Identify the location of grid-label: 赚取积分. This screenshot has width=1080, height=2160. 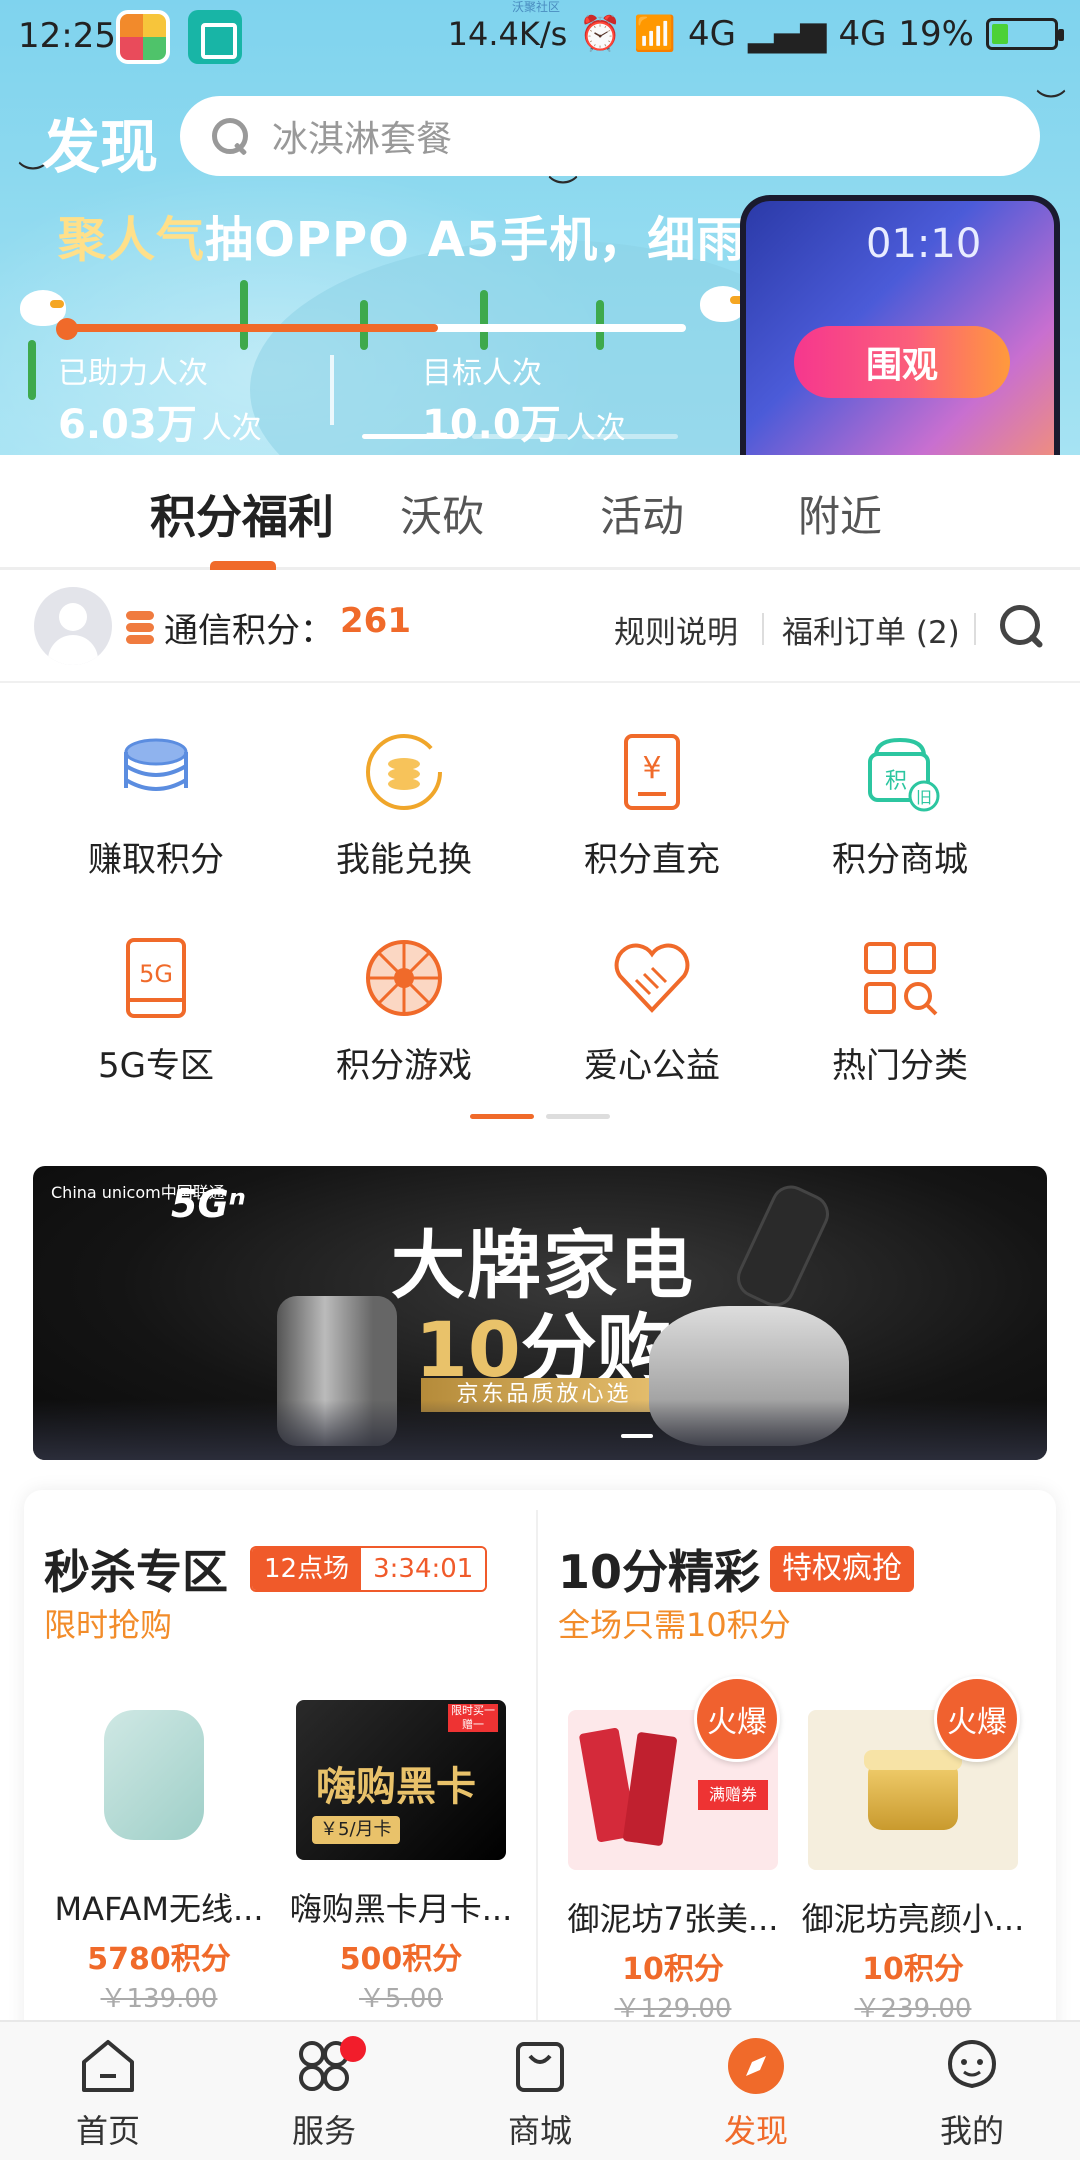
(156, 860).